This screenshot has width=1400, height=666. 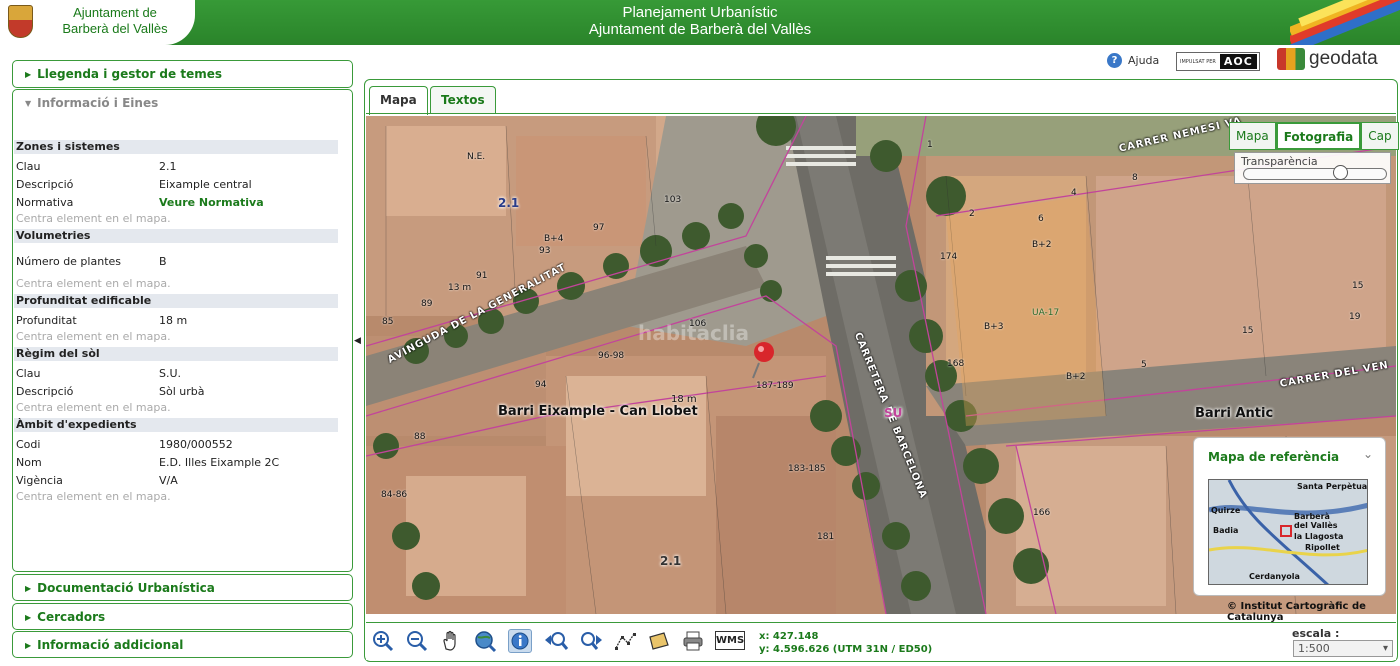 I want to click on accordion-legend-header: ▶ Llegenda i gestor de temes, so click(x=182, y=74).